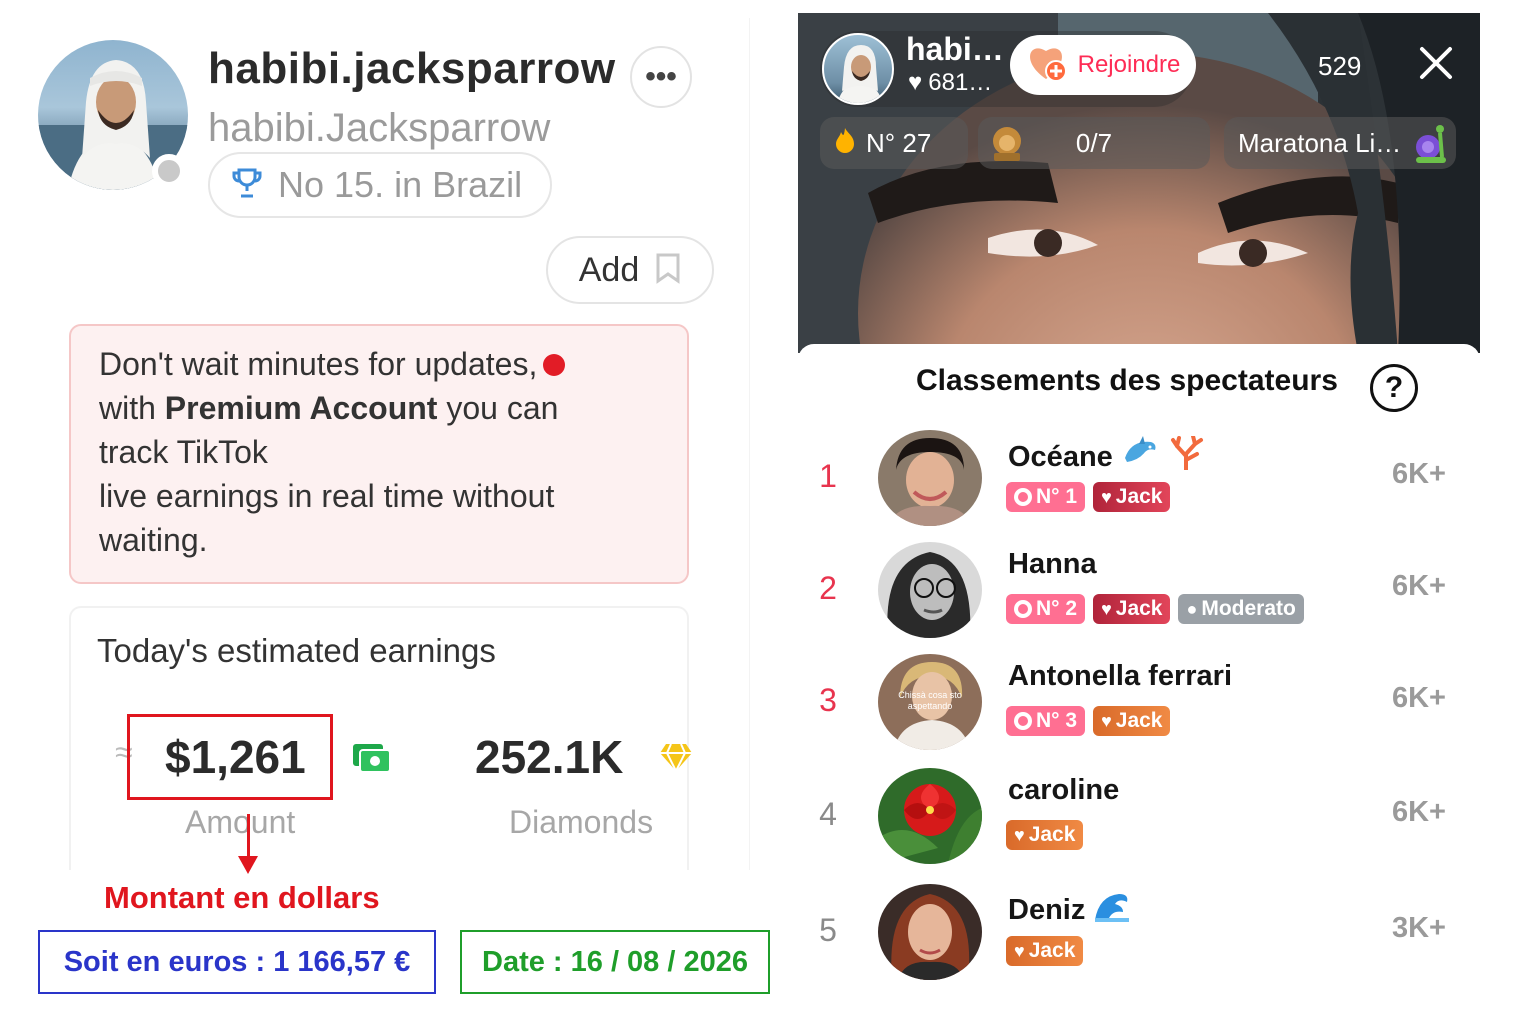 The width and height of the screenshot is (1536, 1024). What do you see at coordinates (1241, 609) in the screenshot?
I see `moderator-badge: ● Moderato` at bounding box center [1241, 609].